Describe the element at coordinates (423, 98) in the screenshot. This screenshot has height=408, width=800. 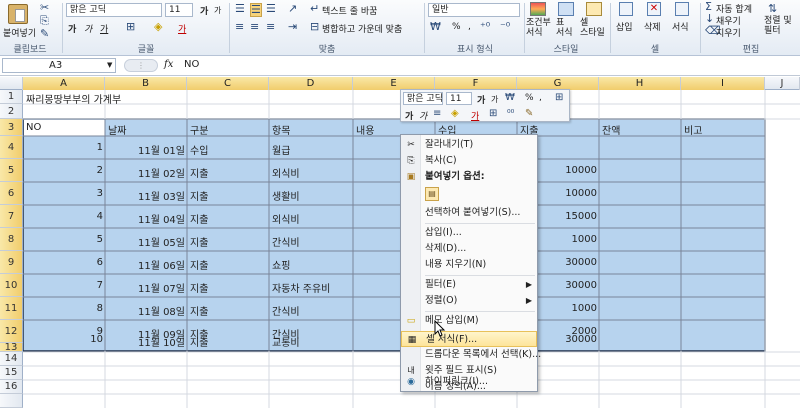
I see `mini-font-box: 맑은 고딕` at that location.